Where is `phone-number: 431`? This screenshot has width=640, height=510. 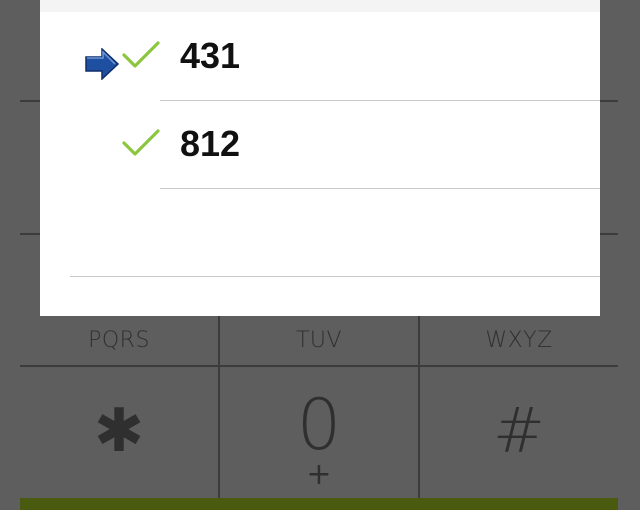
phone-number: 431 is located at coordinates (210, 55).